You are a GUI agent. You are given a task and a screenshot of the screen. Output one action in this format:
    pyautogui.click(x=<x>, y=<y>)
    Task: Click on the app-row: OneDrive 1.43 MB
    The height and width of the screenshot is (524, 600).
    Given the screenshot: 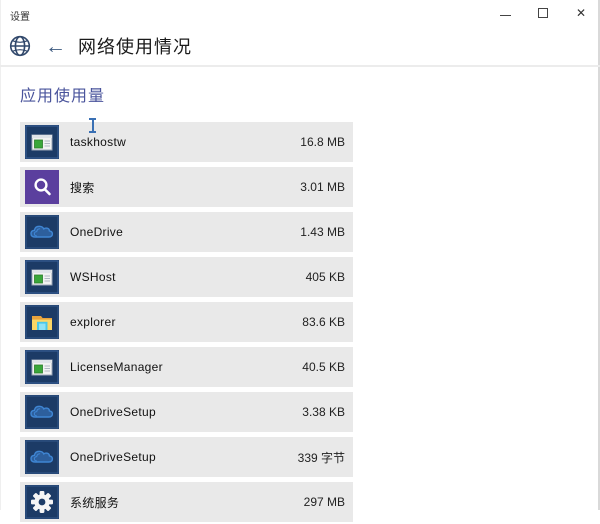 What is the action you would take?
    pyautogui.click(x=186, y=232)
    